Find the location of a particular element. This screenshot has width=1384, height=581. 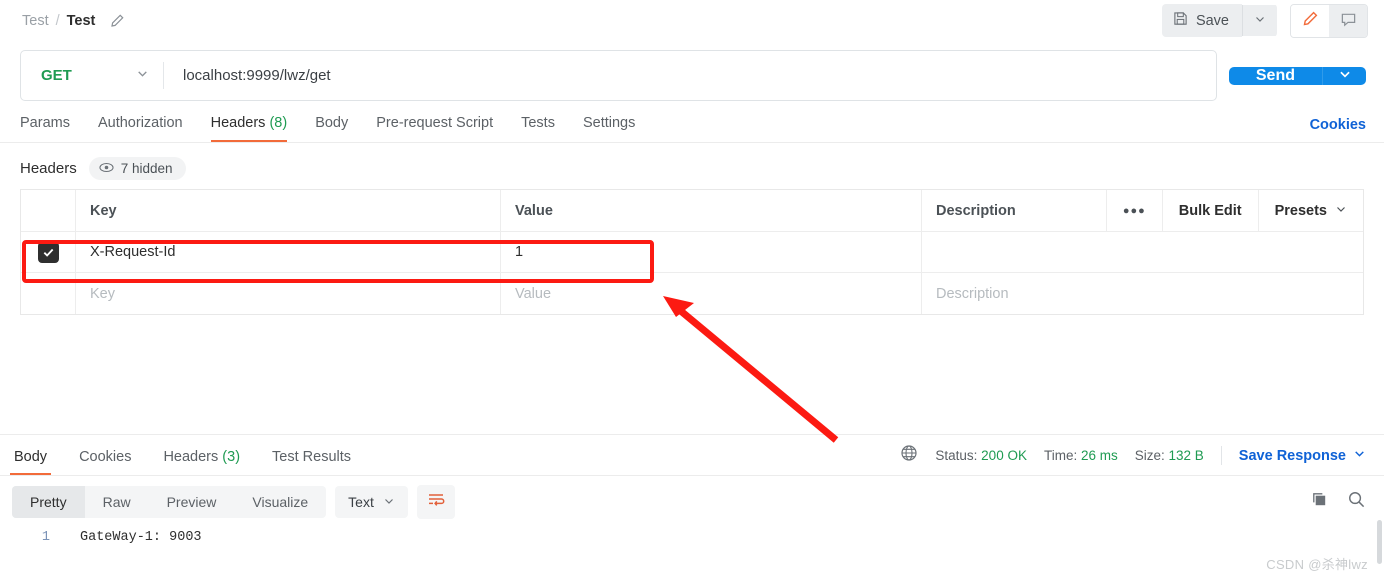

floppy-disk-icon is located at coordinates (1180, 20).